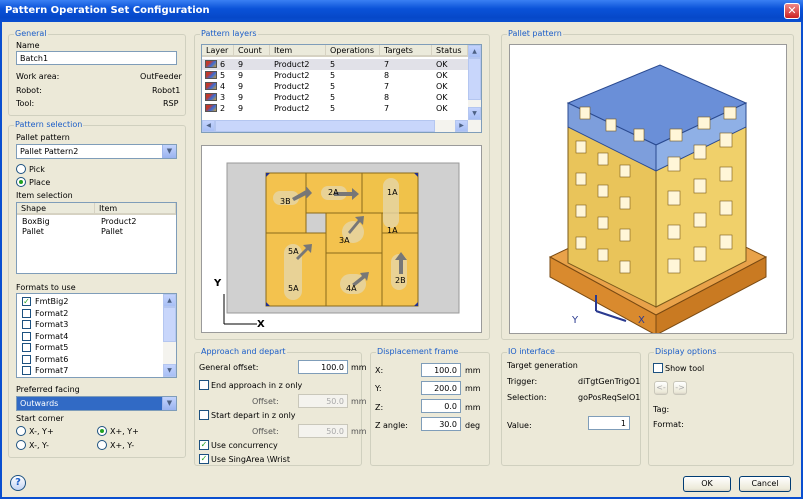 This screenshot has width=803, height=499. What do you see at coordinates (661, 388) in the screenshot?
I see `prev-button: <-` at bounding box center [661, 388].